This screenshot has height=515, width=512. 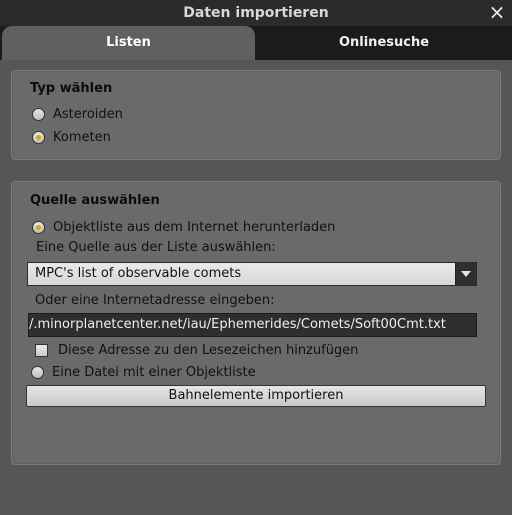 What do you see at coordinates (37, 372) in the screenshot?
I see `file-radio` at bounding box center [37, 372].